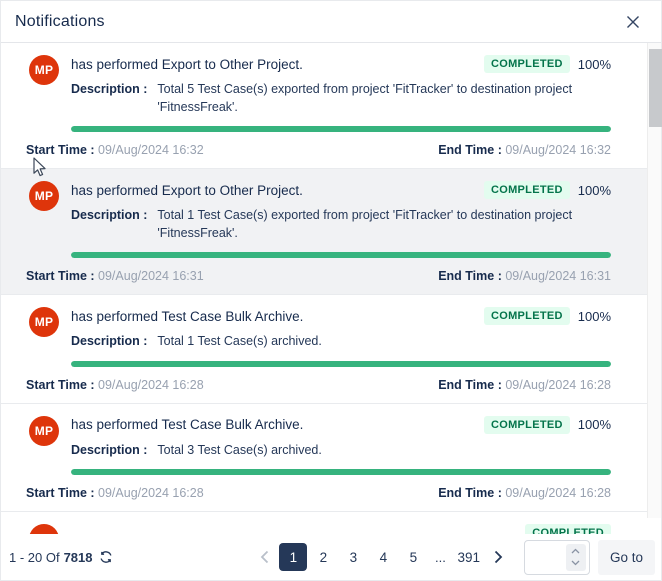 The width and height of the screenshot is (662, 581). Describe the element at coordinates (655, 88) in the screenshot. I see `scrollbar-thumb` at that location.